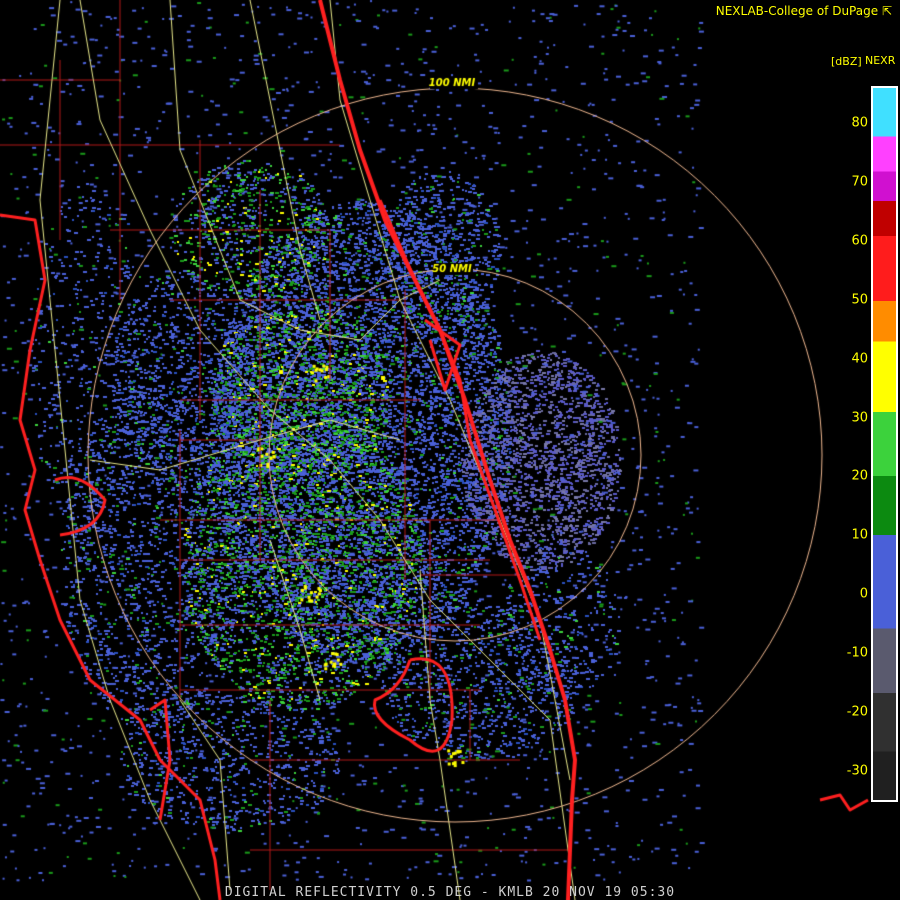  What do you see at coordinates (857, 653) in the screenshot?
I see `scale-tick-label: -10` at bounding box center [857, 653].